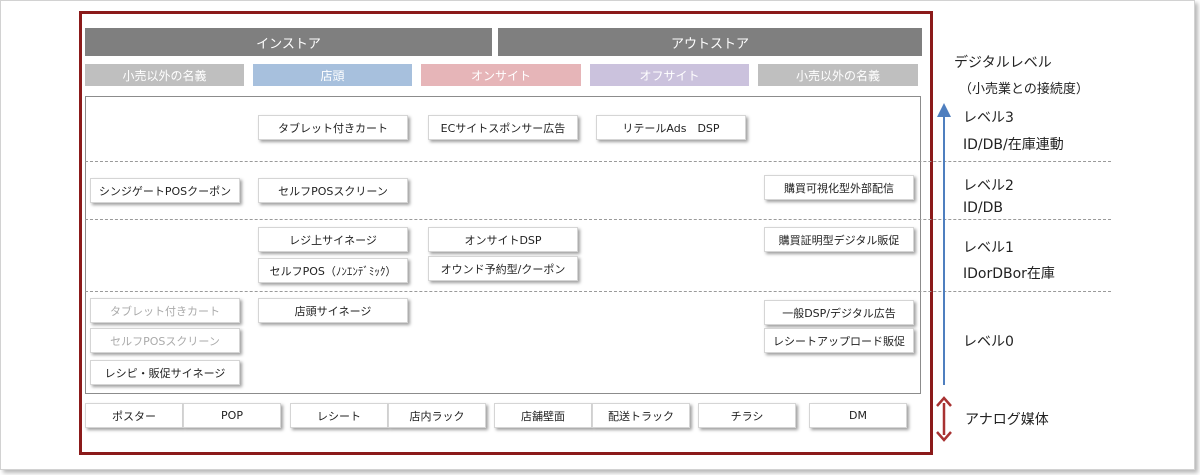 The width and height of the screenshot is (1200, 475). I want to click on media-item: オウンド予約型/クーポン, so click(503, 268).